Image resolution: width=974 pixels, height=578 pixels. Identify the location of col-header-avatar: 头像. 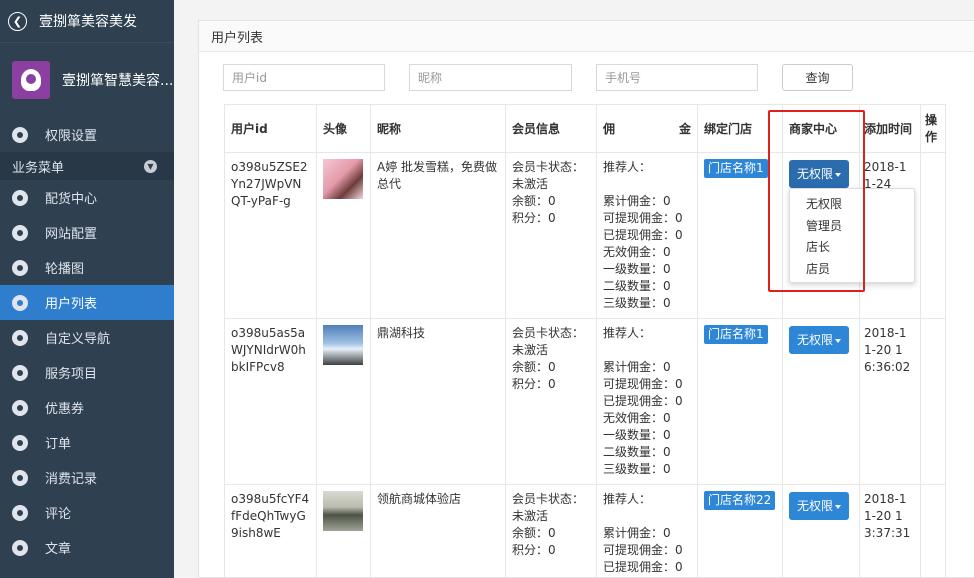
(343, 128).